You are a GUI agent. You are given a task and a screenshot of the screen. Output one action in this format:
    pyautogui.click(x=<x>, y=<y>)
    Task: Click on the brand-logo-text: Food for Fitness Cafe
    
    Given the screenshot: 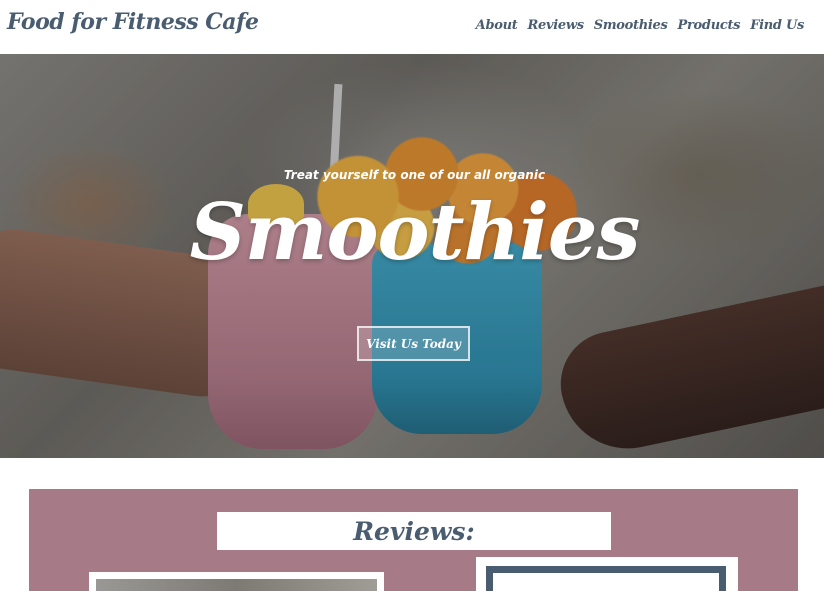 What is the action you would take?
    pyautogui.click(x=133, y=22)
    